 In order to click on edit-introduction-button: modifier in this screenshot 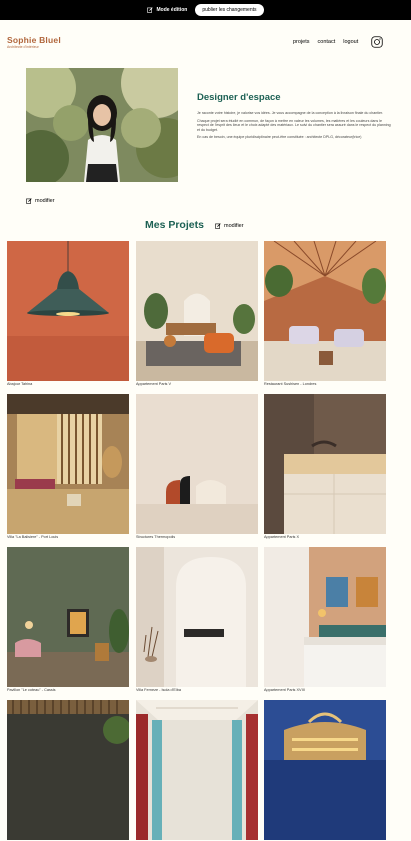, I will do `click(40, 201)`.